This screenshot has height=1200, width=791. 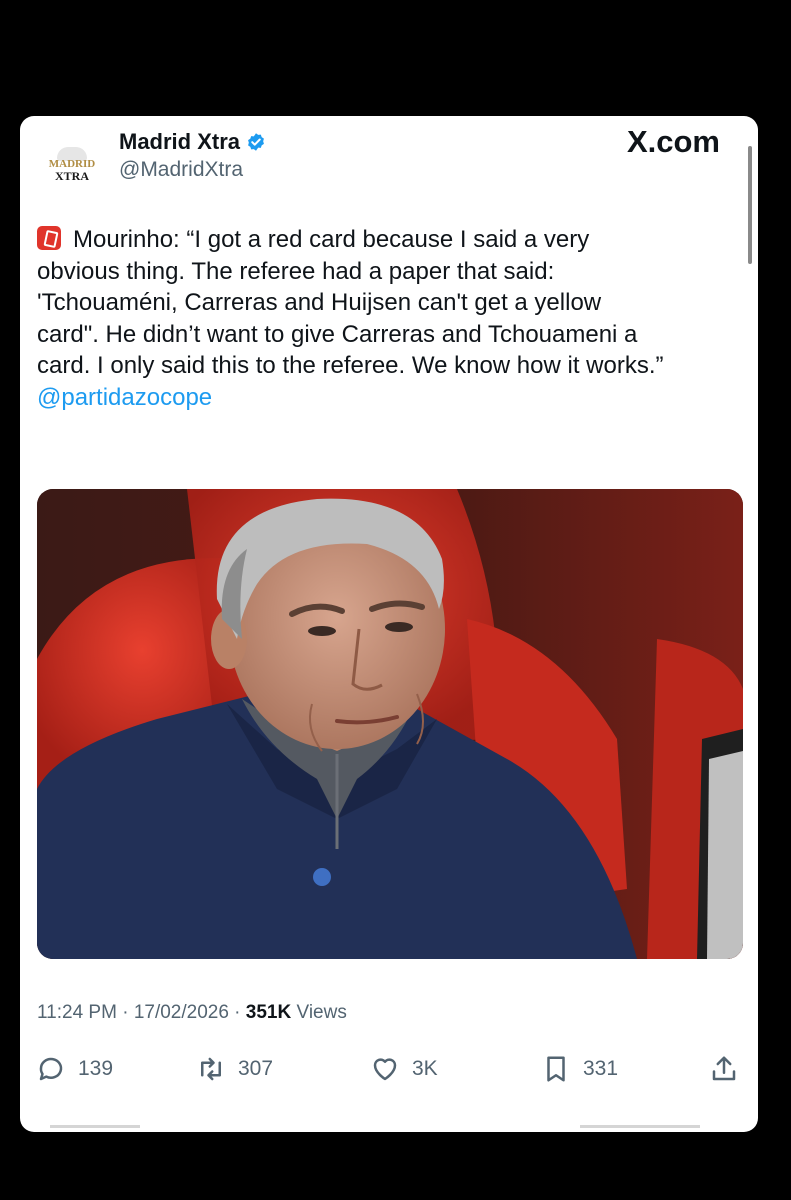 I want to click on bookmark-button: 331, so click(x=579, y=1069).